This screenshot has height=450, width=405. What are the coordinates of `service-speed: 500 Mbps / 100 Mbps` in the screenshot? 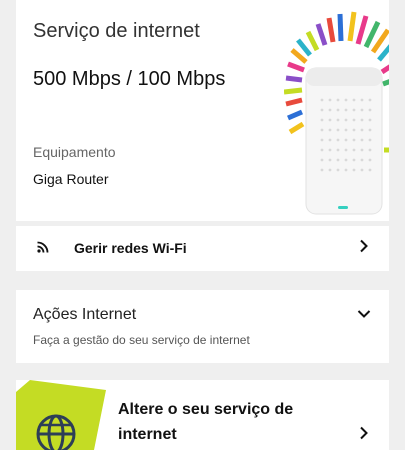 It's located at (129, 79).